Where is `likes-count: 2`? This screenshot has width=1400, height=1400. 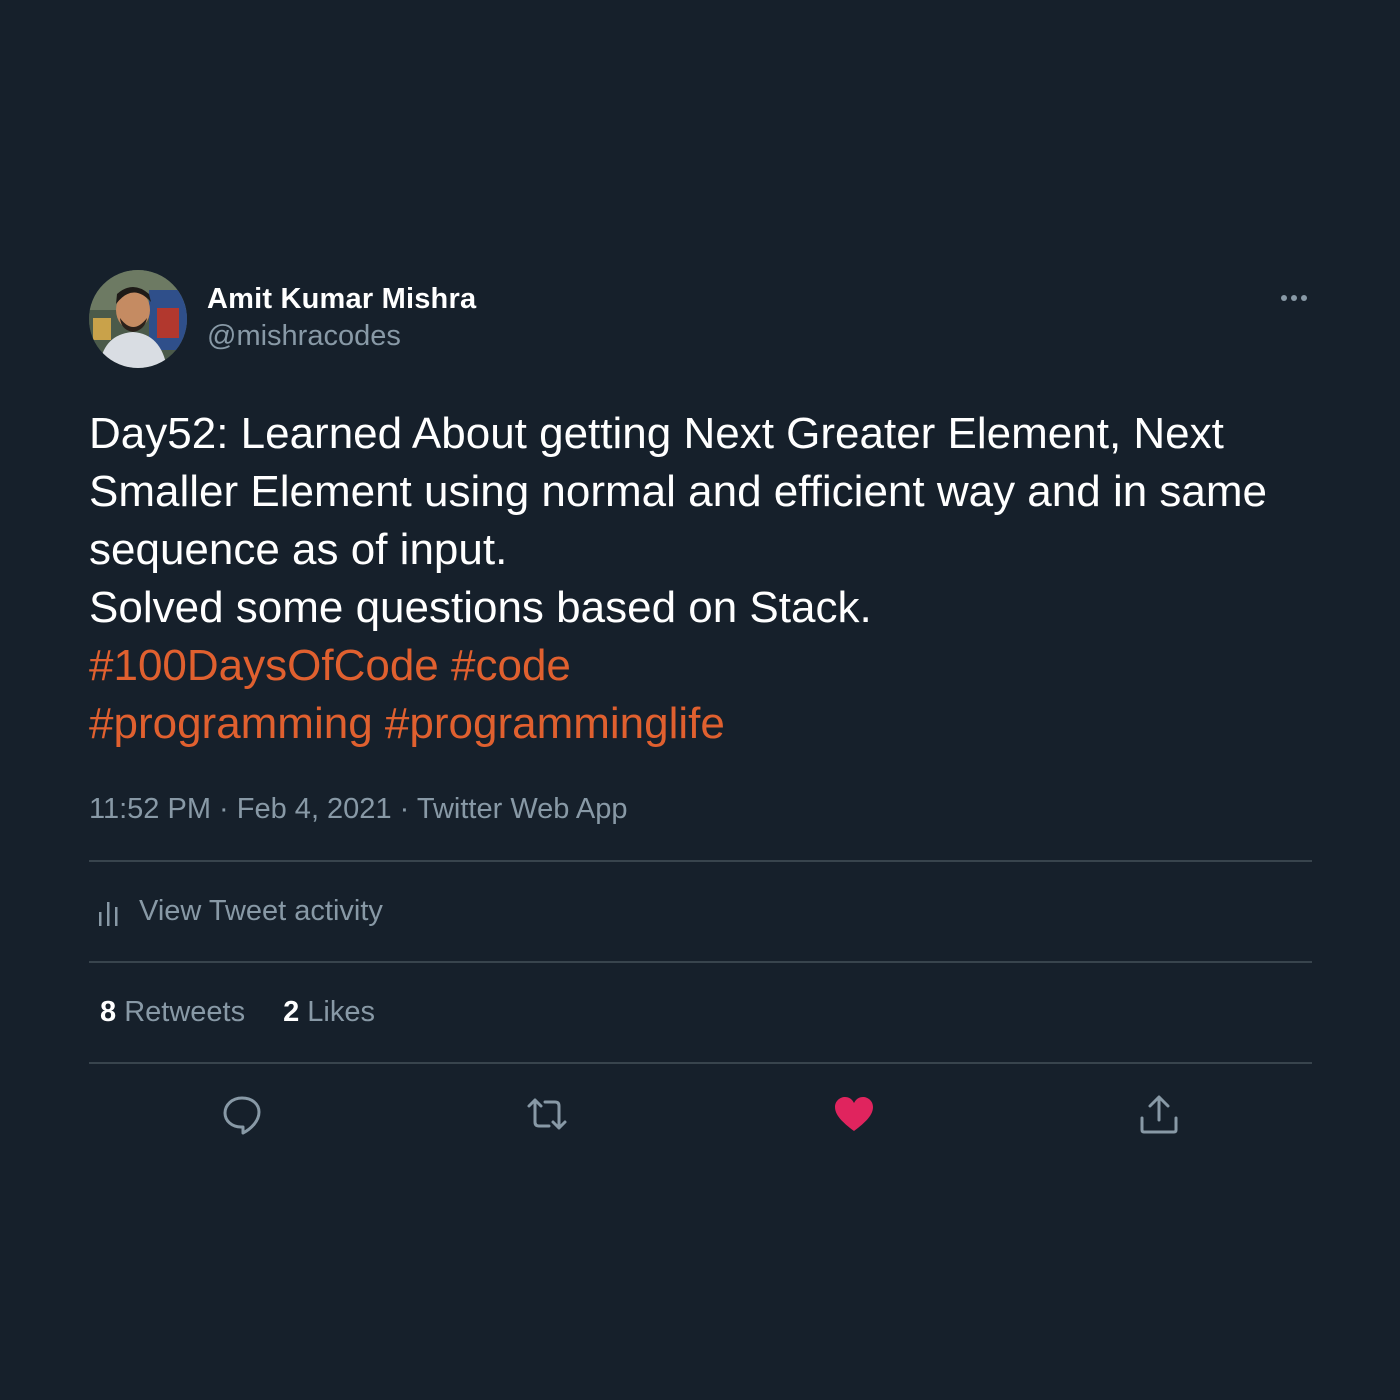 likes-count: 2 is located at coordinates (291, 1012).